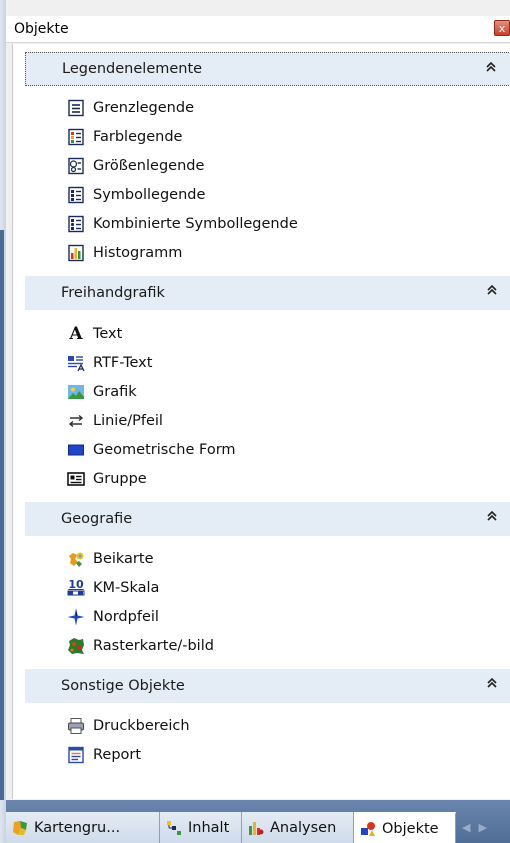  I want to click on combined-symbol-legend-icon, so click(76, 224).